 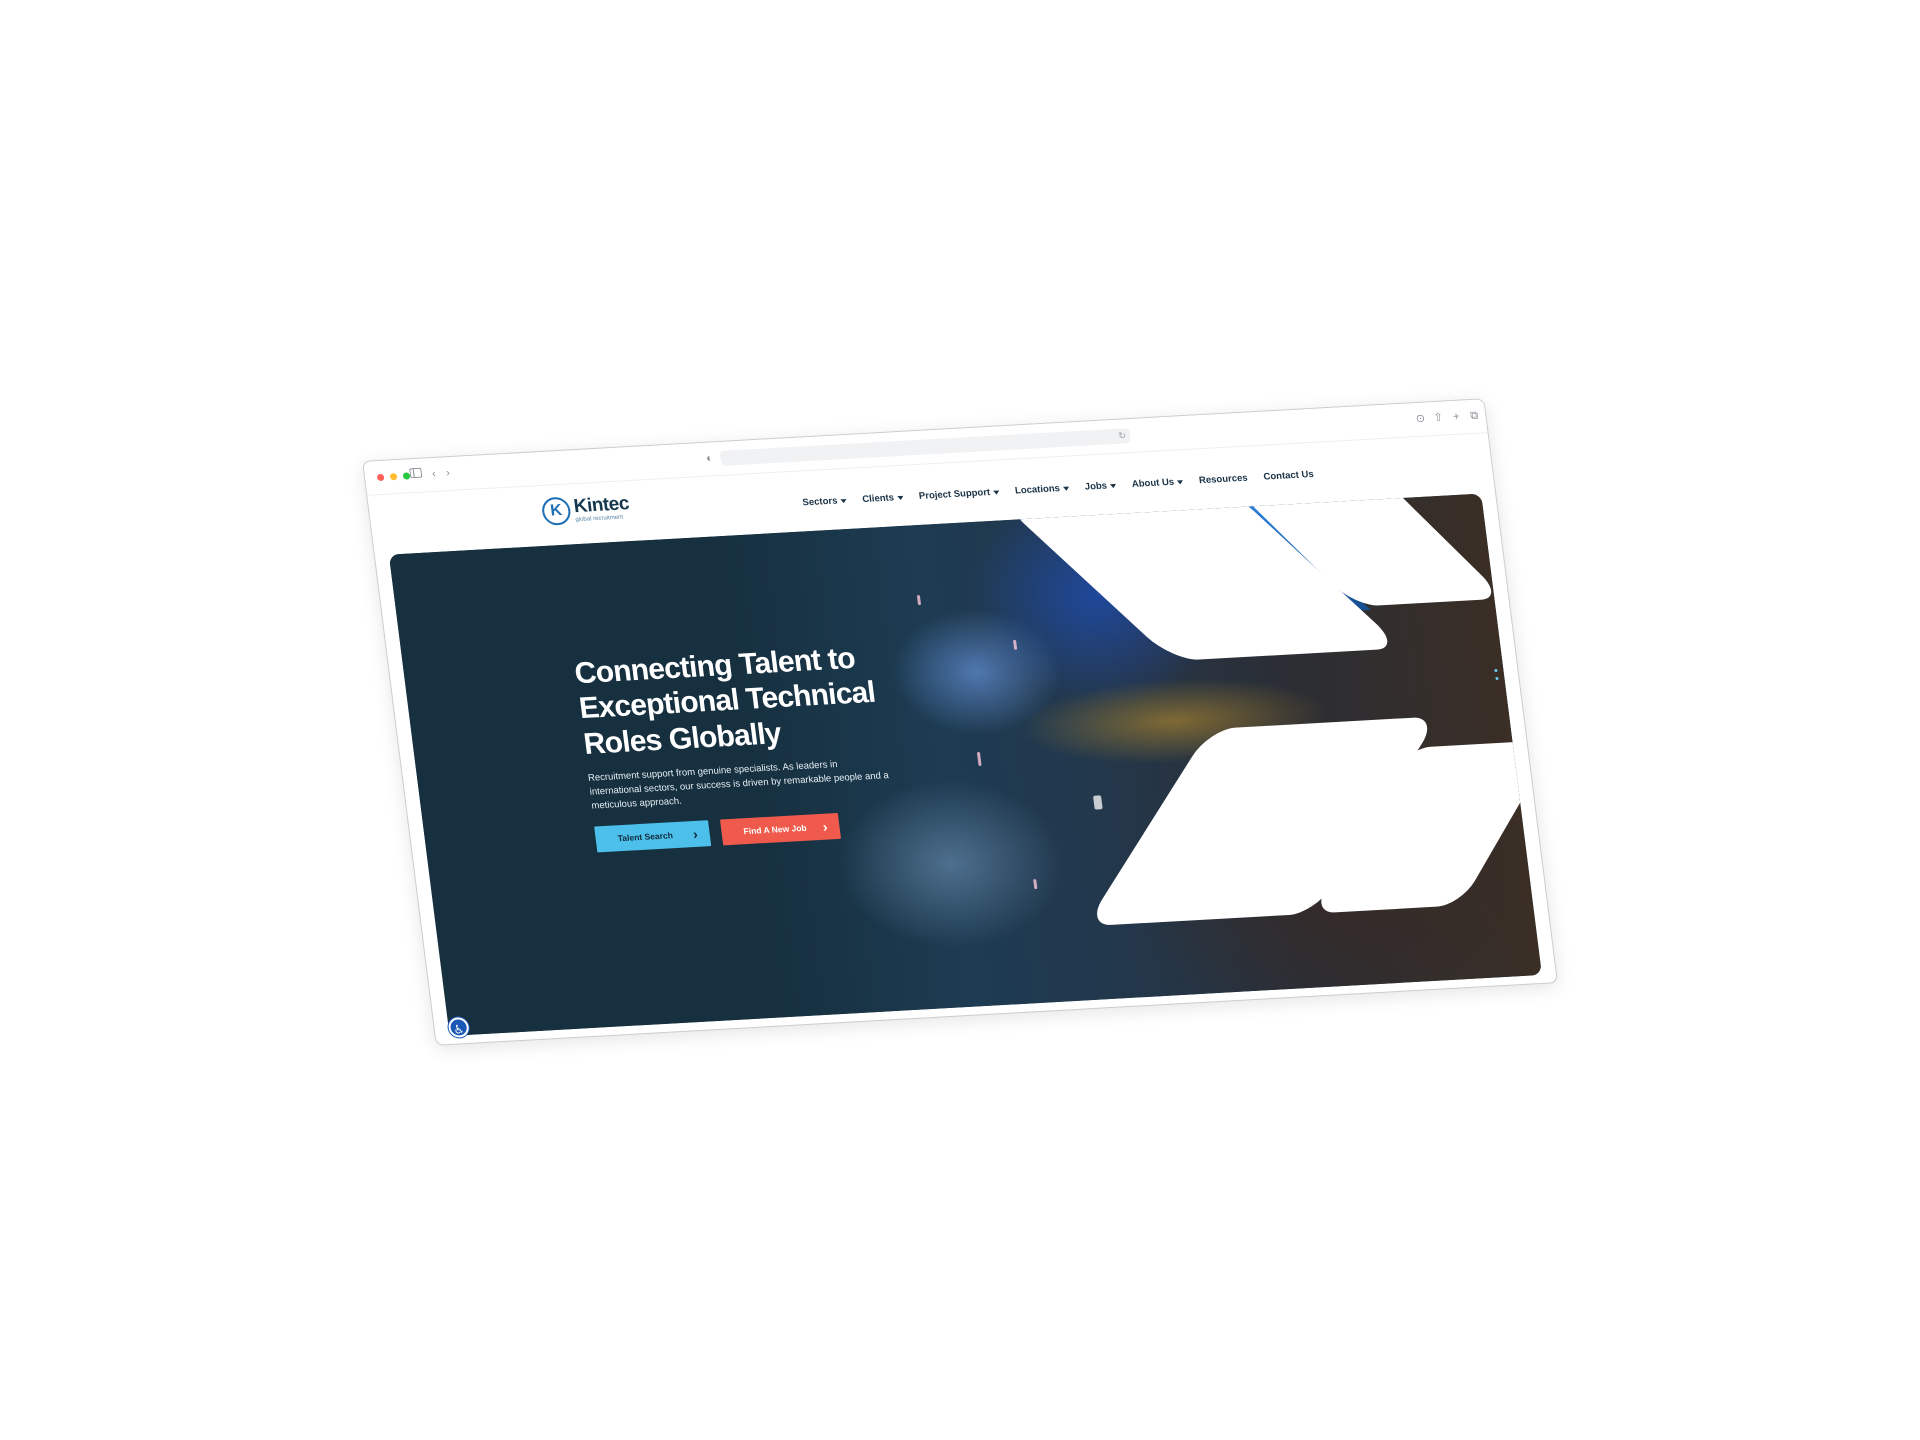 I want to click on logo-name: Kintec, so click(x=601, y=505).